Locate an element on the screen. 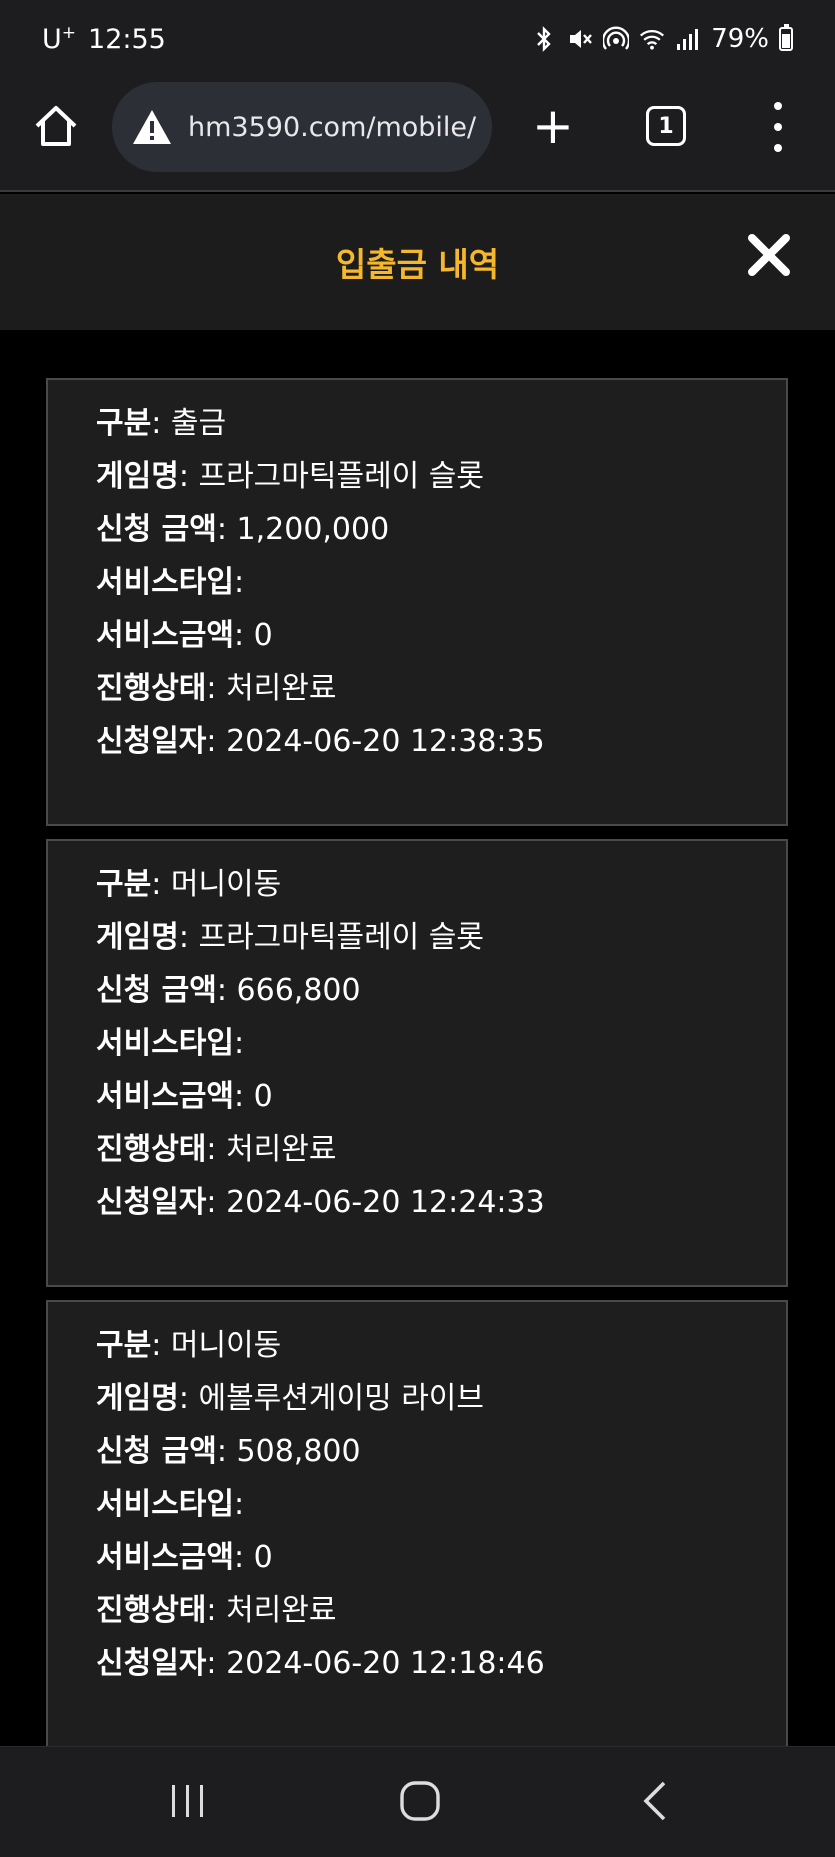 This screenshot has height=1857, width=835. address-bar: hm3590.com/mobile/ is located at coordinates (302, 127).